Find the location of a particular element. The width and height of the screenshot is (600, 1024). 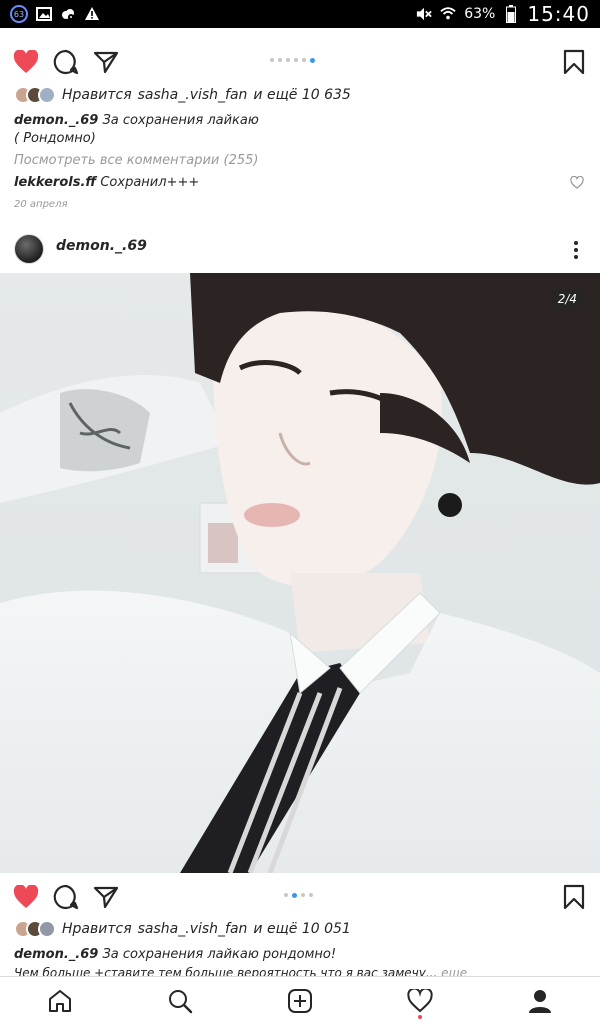

wifi-icon is located at coordinates (448, 14).